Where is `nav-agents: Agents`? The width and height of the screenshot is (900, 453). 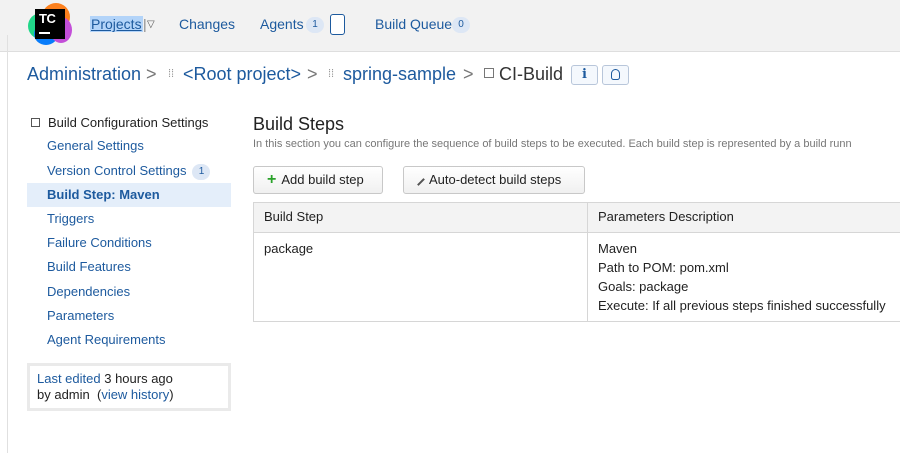
nav-agents: Agents is located at coordinates (282, 24).